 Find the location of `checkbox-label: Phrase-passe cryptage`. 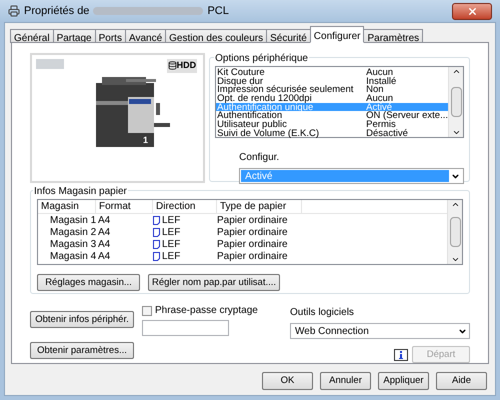

checkbox-label: Phrase-passe cryptage is located at coordinates (206, 311).